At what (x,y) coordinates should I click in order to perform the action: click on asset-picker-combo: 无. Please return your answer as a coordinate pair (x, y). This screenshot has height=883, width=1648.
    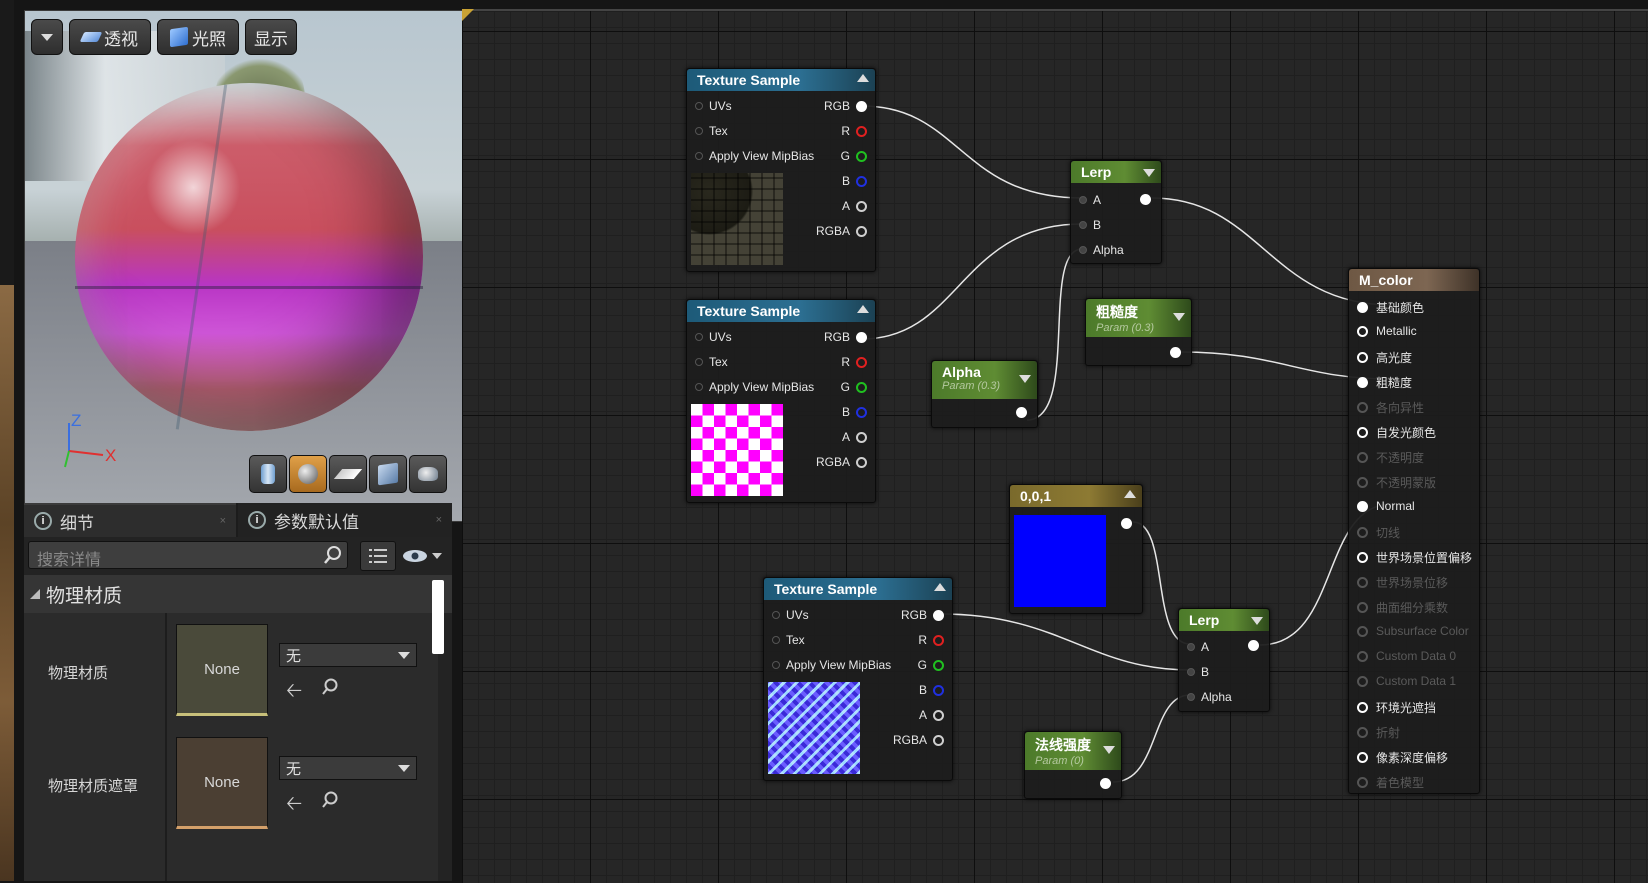
    Looking at the image, I should click on (348, 768).